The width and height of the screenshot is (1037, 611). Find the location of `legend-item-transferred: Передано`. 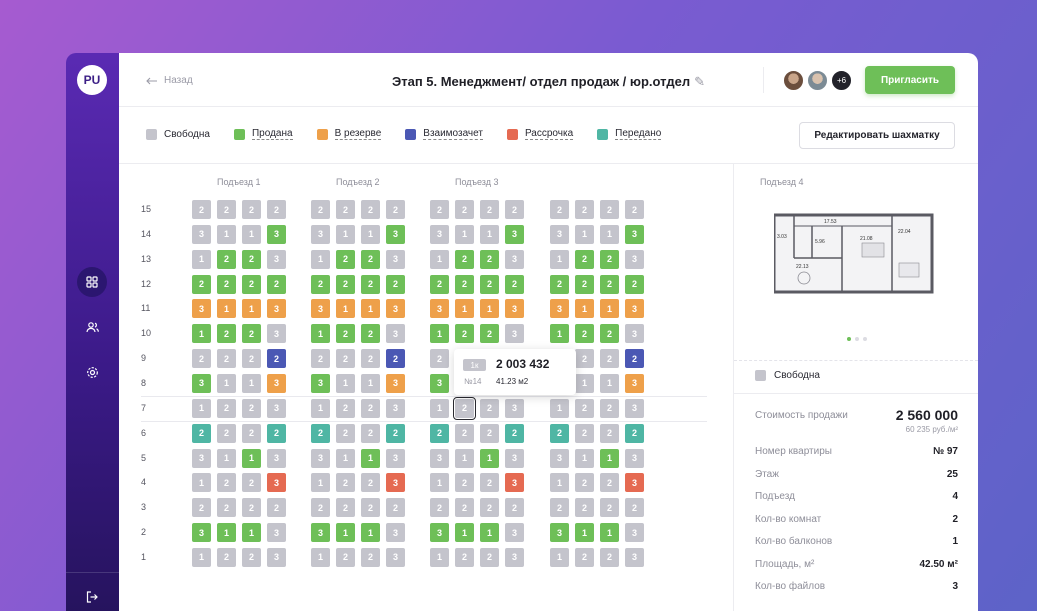

legend-item-transferred: Передано is located at coordinates (629, 134).